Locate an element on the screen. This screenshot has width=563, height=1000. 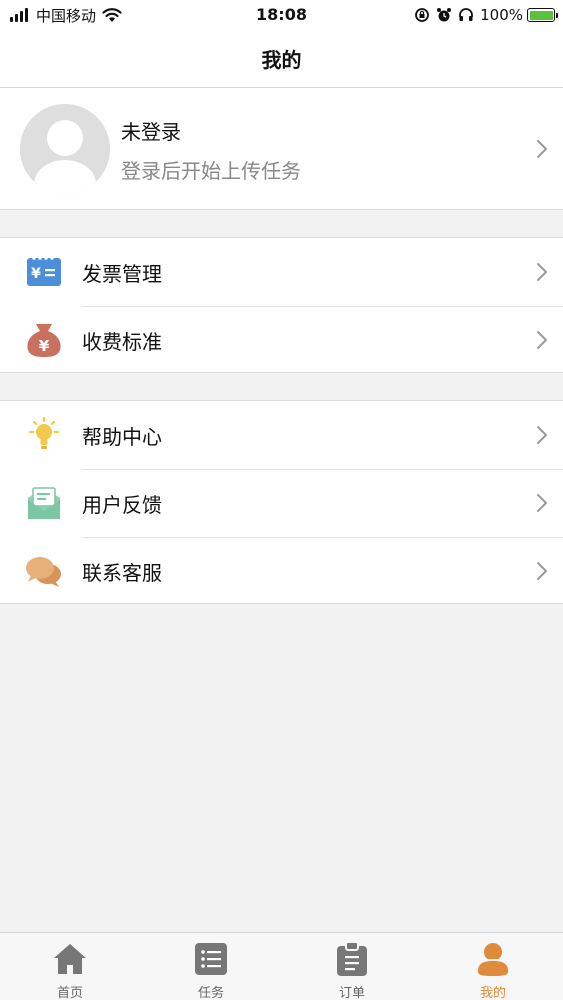
feedback-mail-icon is located at coordinates (44, 503).